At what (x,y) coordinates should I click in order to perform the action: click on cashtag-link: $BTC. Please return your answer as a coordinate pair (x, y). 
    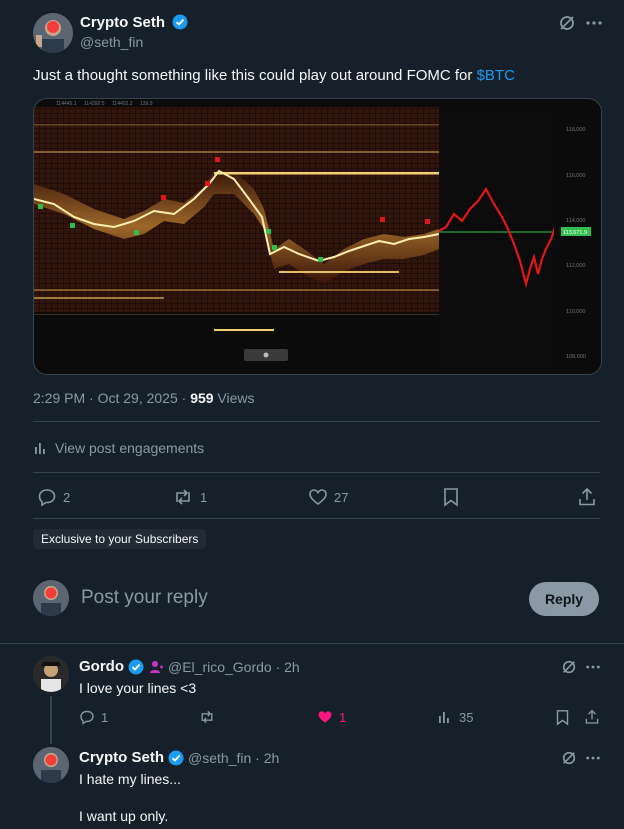
    Looking at the image, I should click on (496, 75).